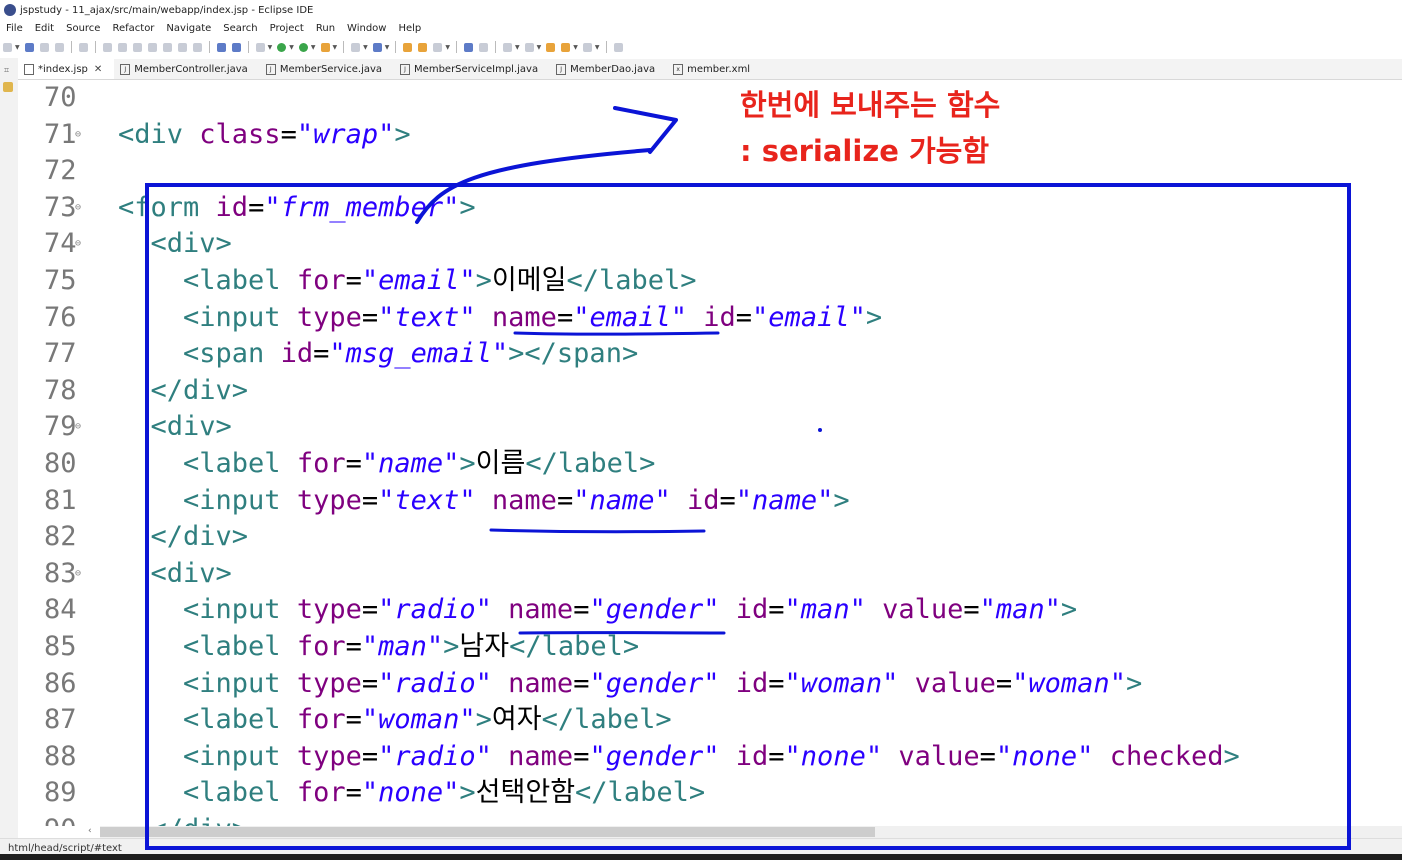  Describe the element at coordinates (507, 47) in the screenshot. I see `next-annotation-icon` at that location.